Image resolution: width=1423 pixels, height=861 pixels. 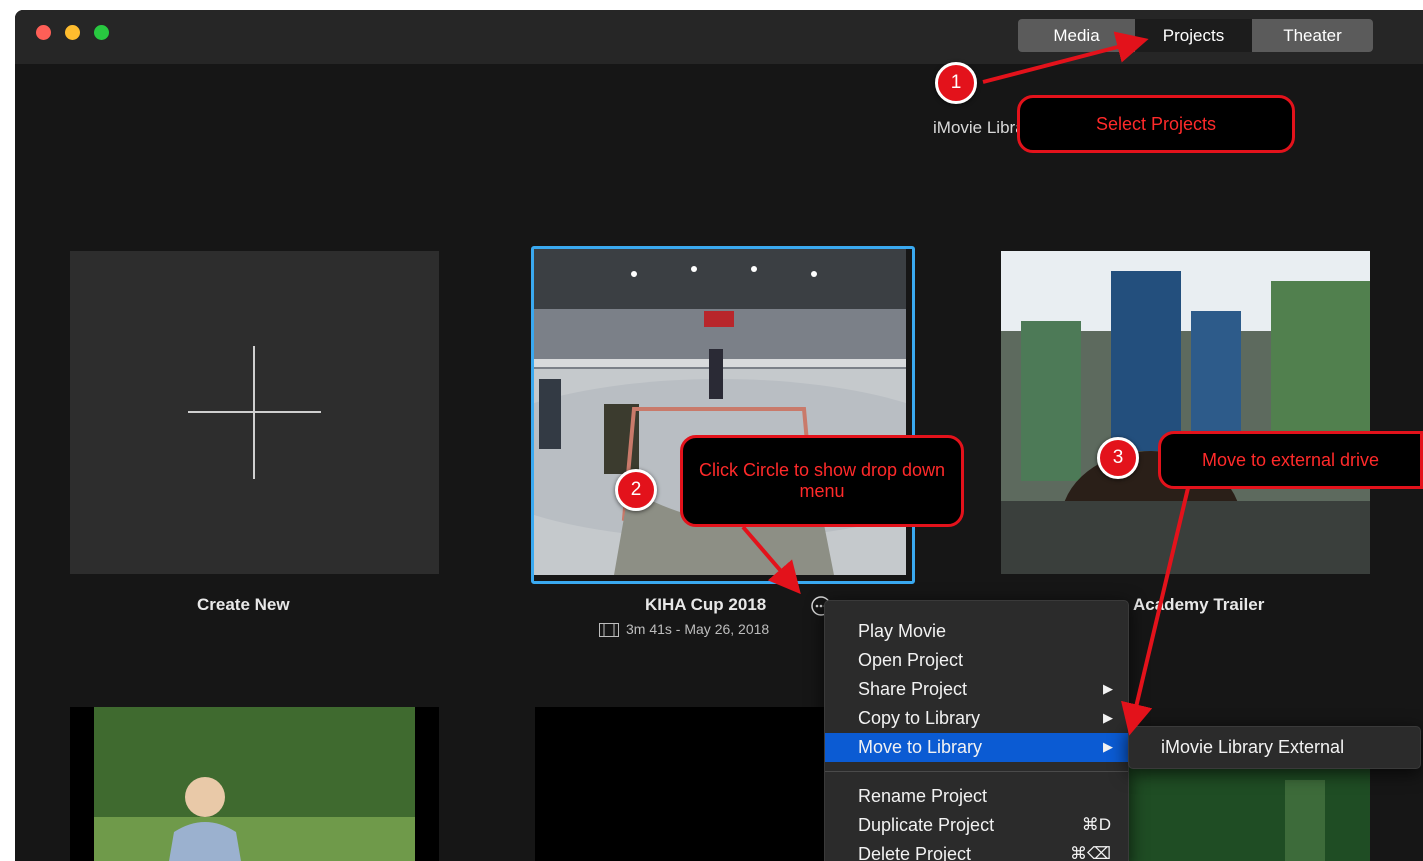 I want to click on theme-park-image, so click(x=1185, y=412).